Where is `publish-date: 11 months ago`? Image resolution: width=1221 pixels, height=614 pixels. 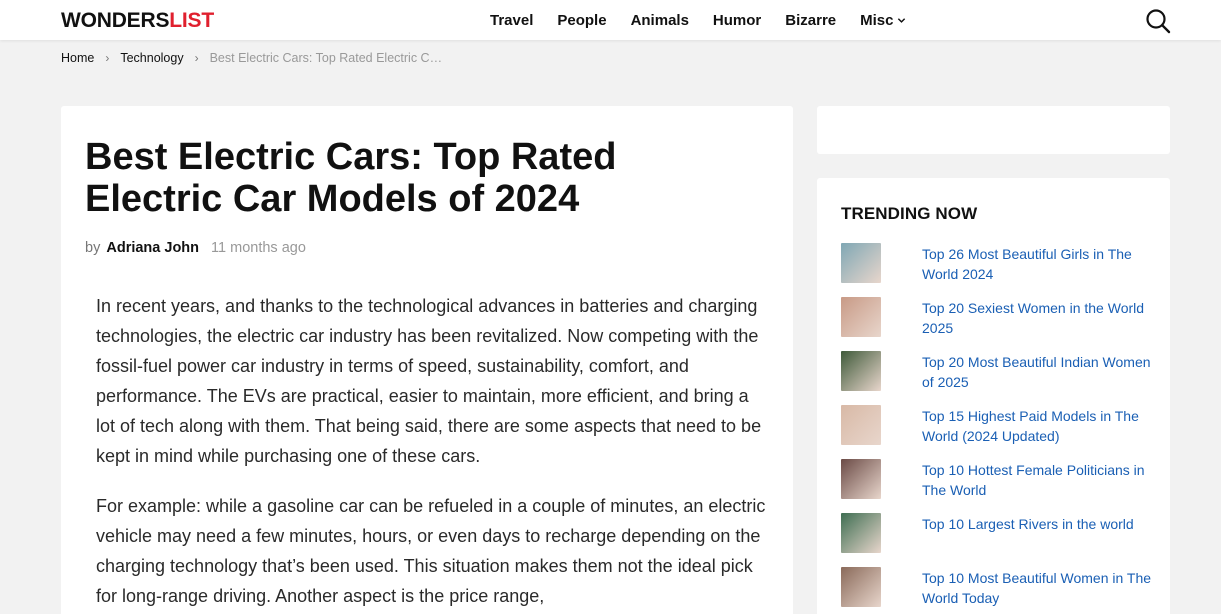
publish-date: 11 months ago is located at coordinates (258, 248).